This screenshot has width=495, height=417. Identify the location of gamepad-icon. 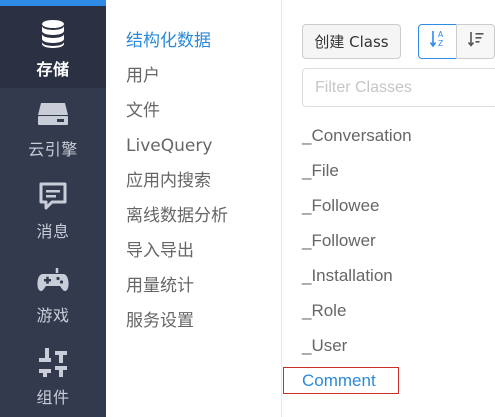
(53, 280).